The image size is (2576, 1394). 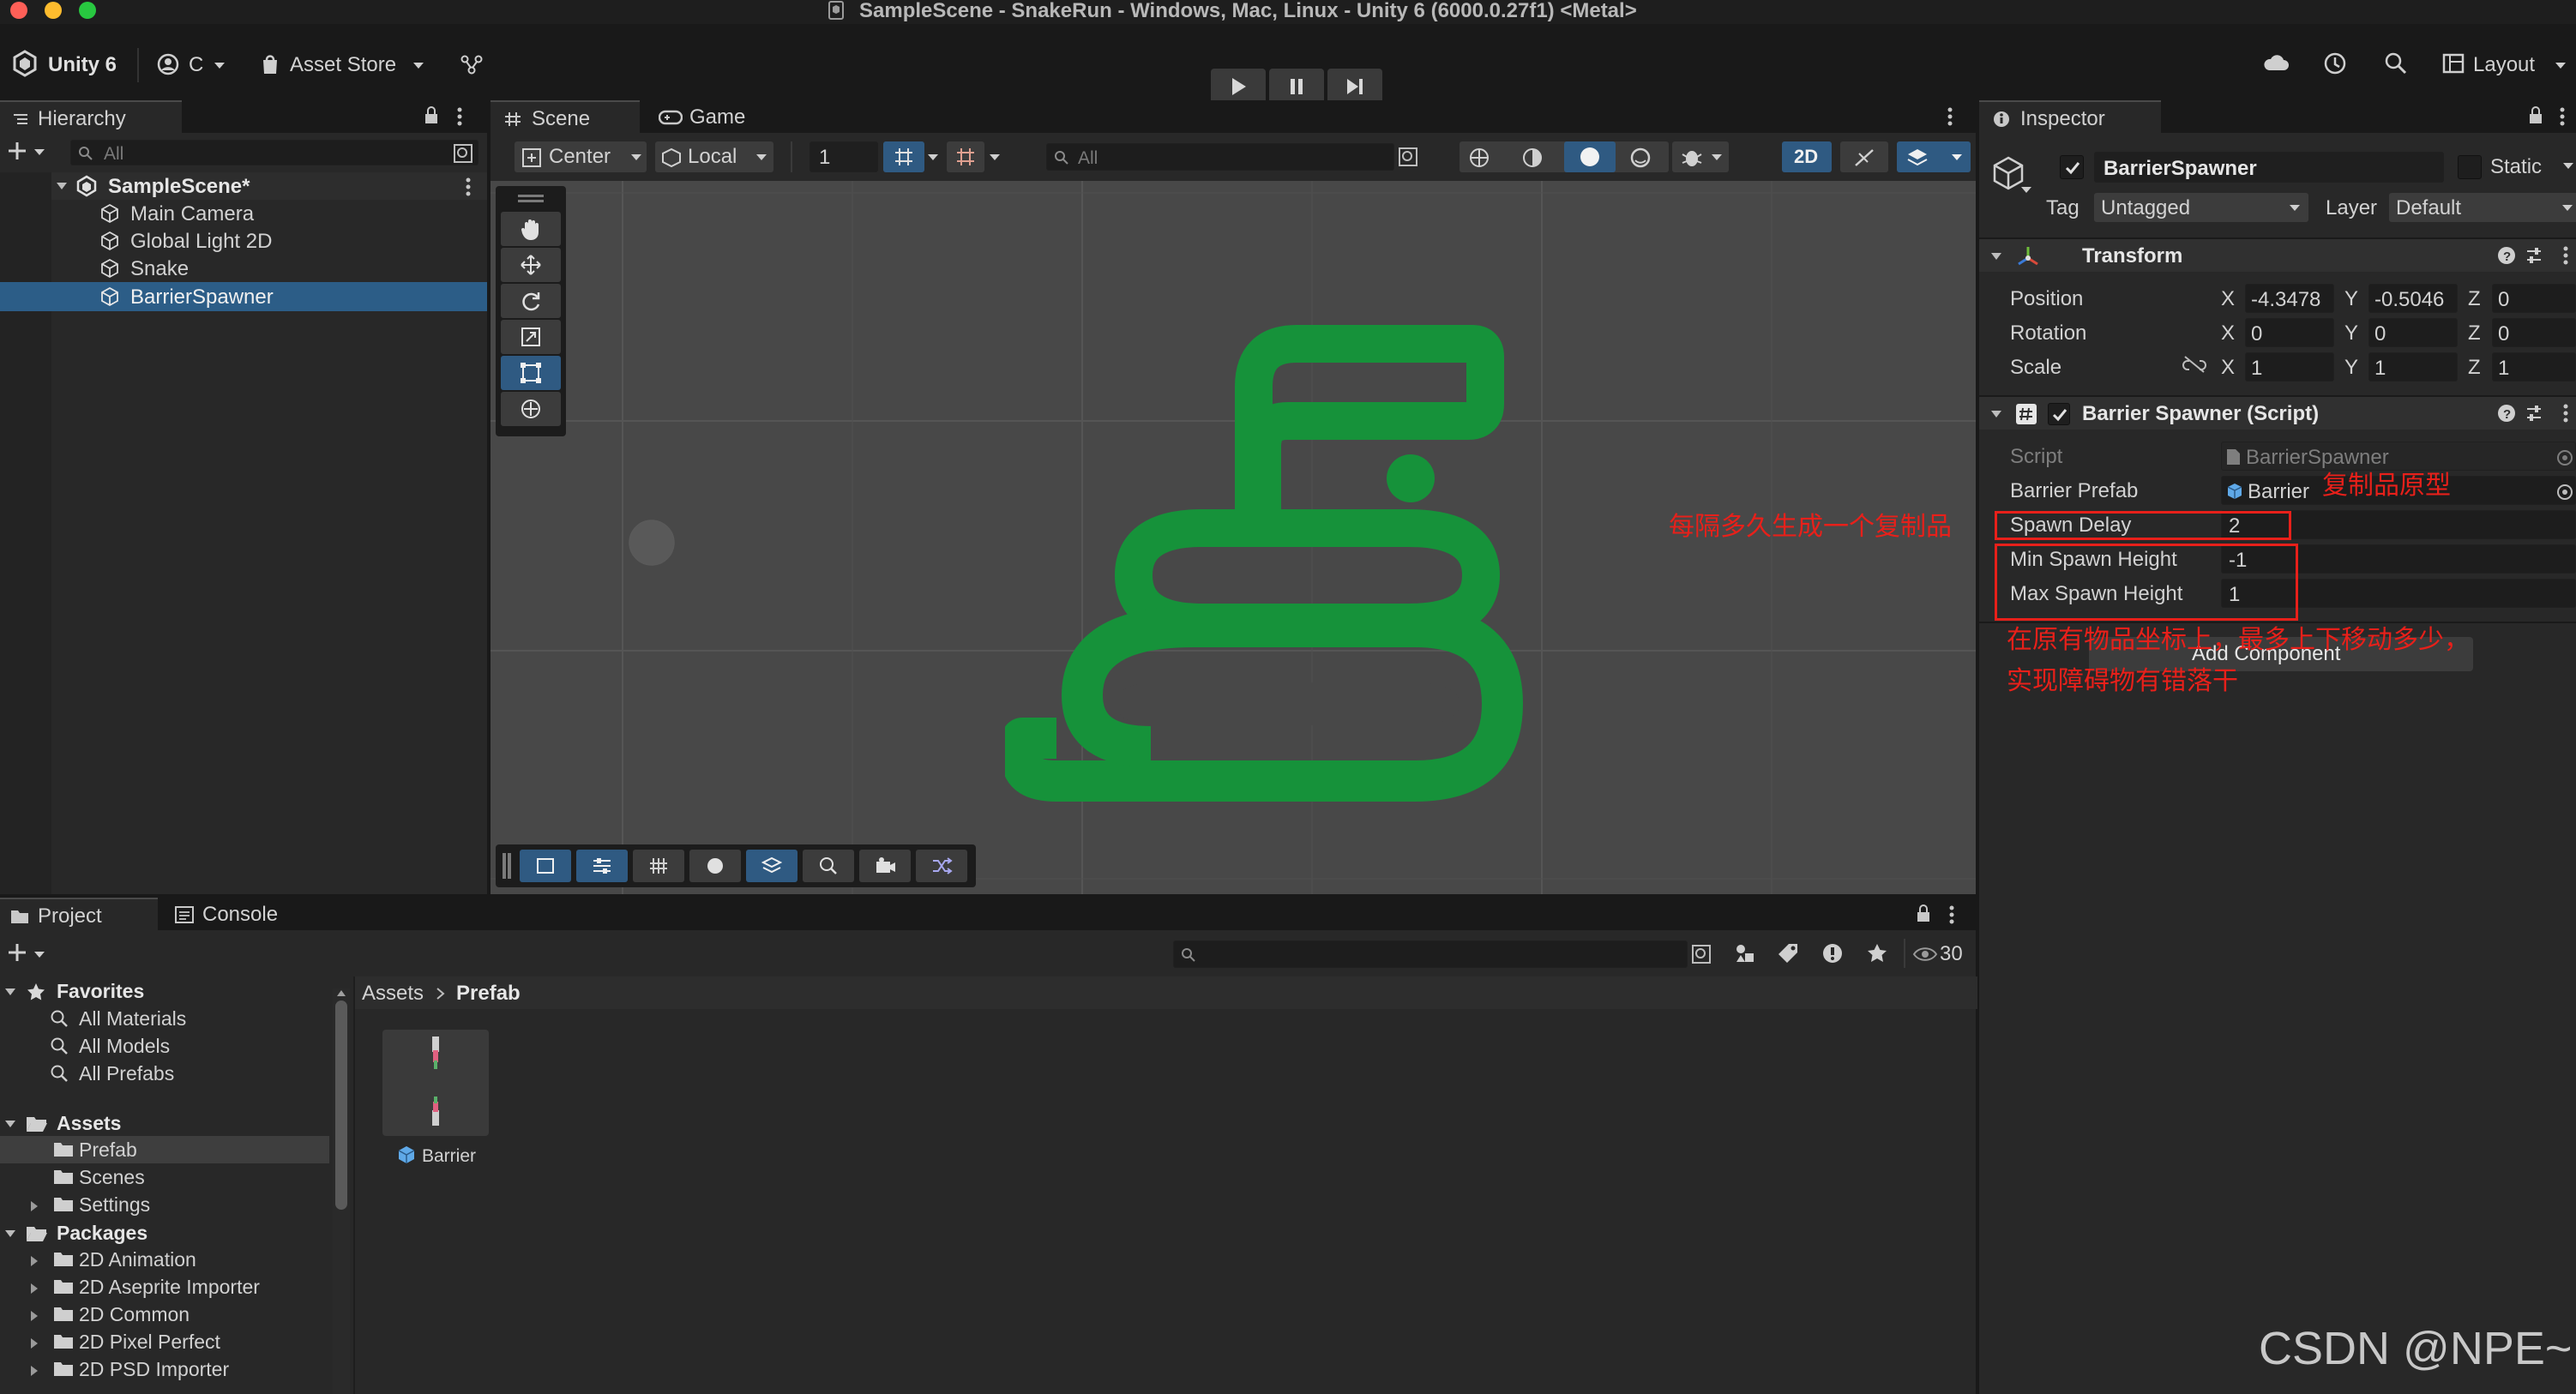 What do you see at coordinates (602, 866) in the screenshot?
I see `overlay-align-button` at bounding box center [602, 866].